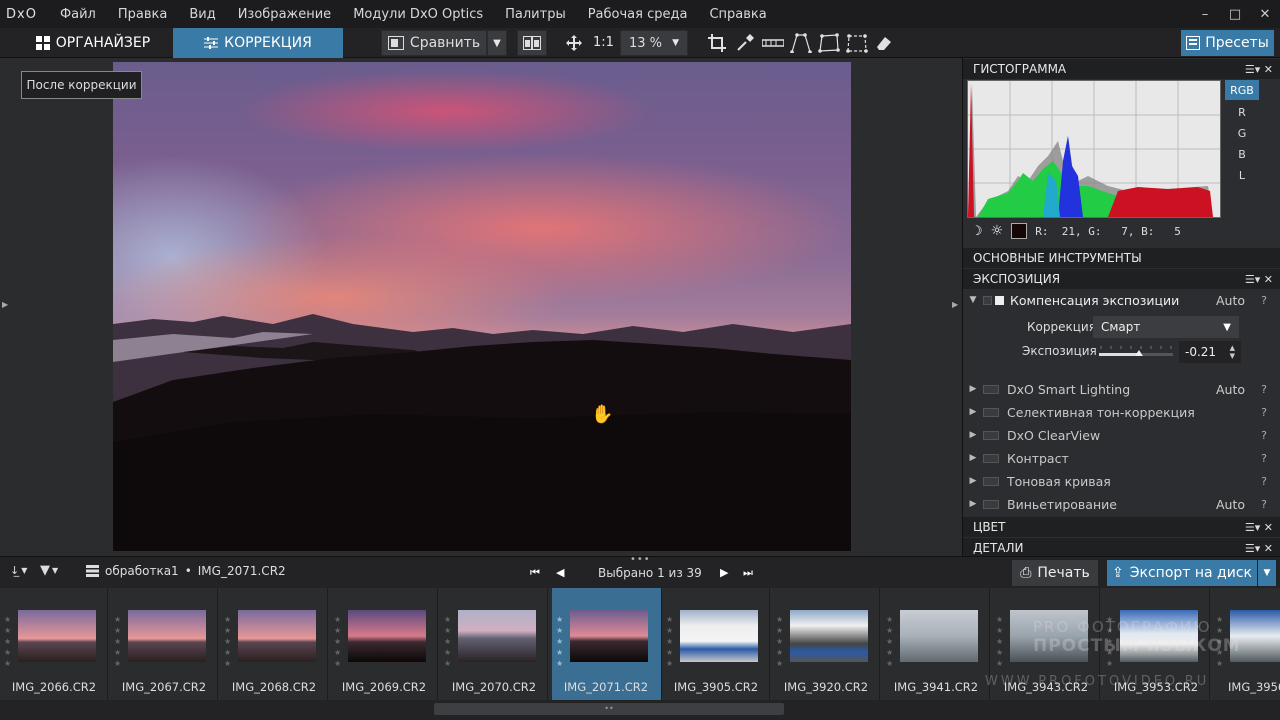 This screenshot has width=1280, height=720. I want to click on histogram-channel-r: R, so click(1242, 112).